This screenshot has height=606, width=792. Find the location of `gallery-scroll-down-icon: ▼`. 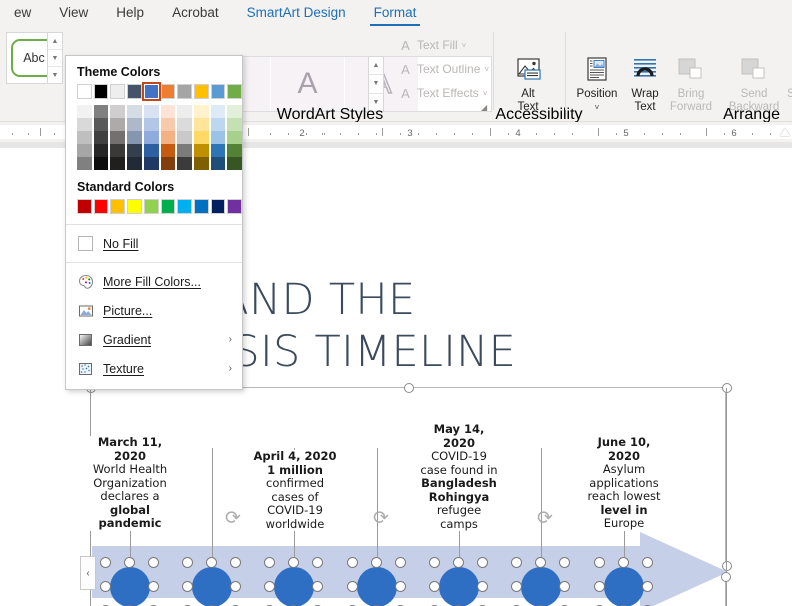

gallery-scroll-down-icon: ▼ is located at coordinates (376, 84).